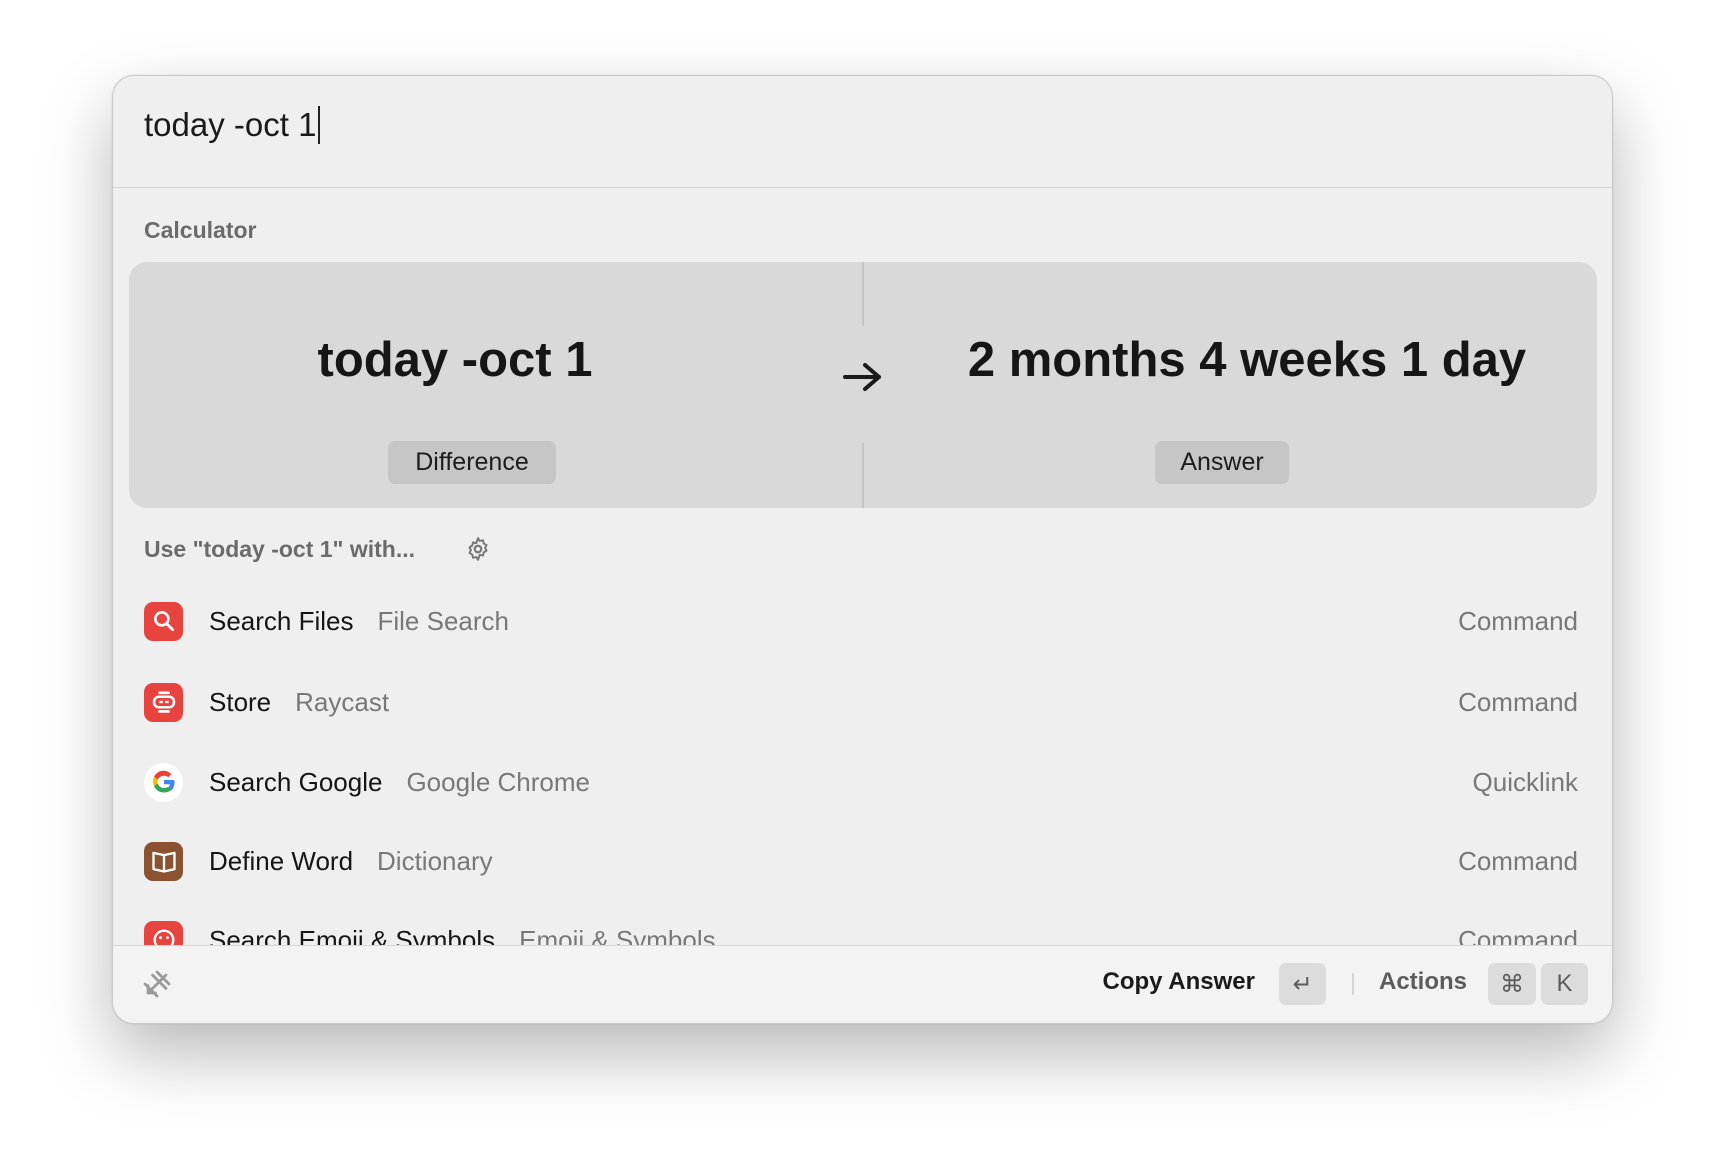 The image size is (1724, 1172). What do you see at coordinates (861, 782) in the screenshot?
I see `list-item: Search Google Google Chrome Quicklink` at bounding box center [861, 782].